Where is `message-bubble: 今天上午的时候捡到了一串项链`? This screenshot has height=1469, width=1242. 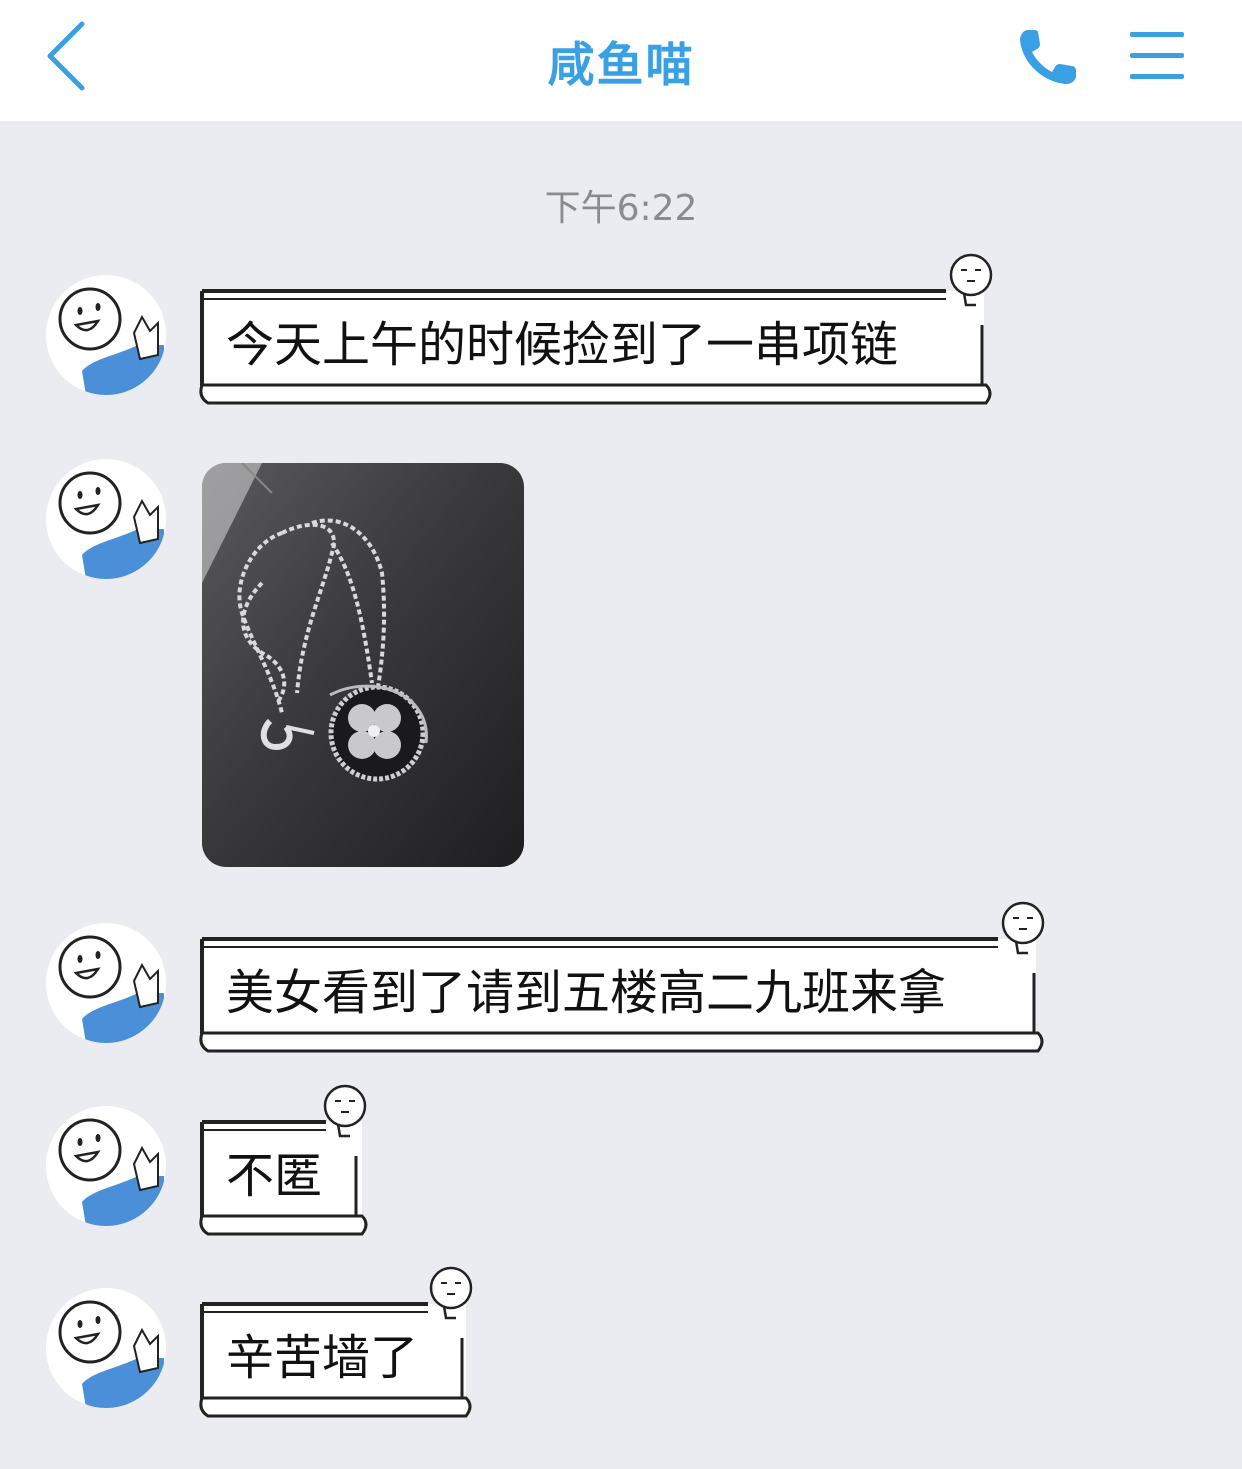
message-bubble: 今天上午的时候捡到了一串项链 is located at coordinates (595, 330).